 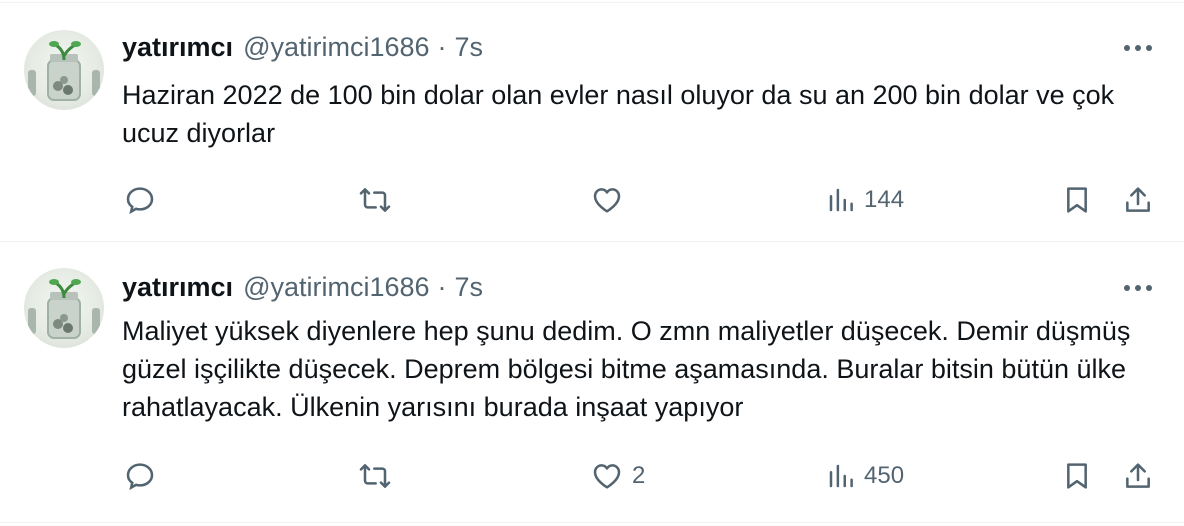 What do you see at coordinates (639, 475) in the screenshot?
I see `like-count: 2` at bounding box center [639, 475].